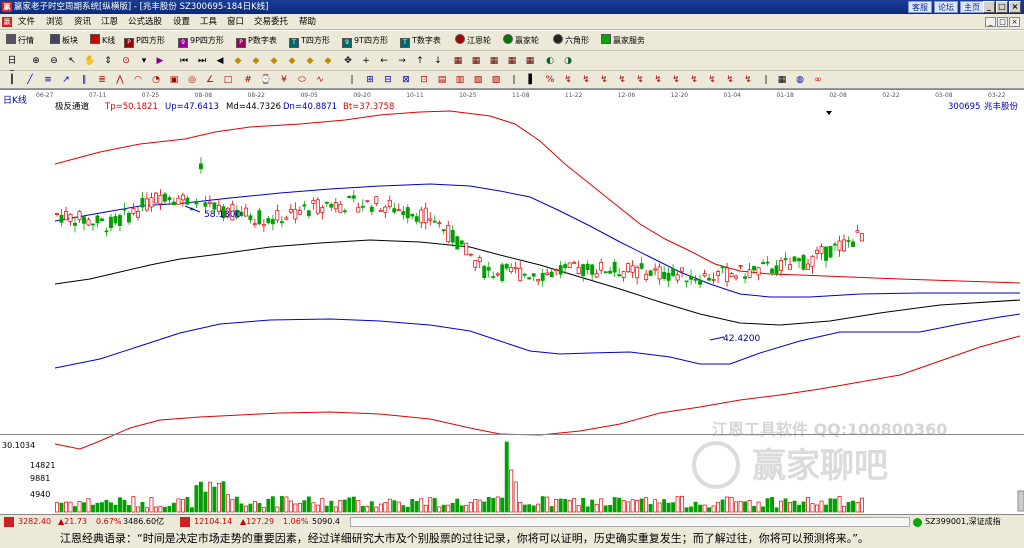 This screenshot has width=1024, height=548. What do you see at coordinates (571, 41) in the screenshot?
I see `toolbar-hexagon-button: 六角形` at bounding box center [571, 41].